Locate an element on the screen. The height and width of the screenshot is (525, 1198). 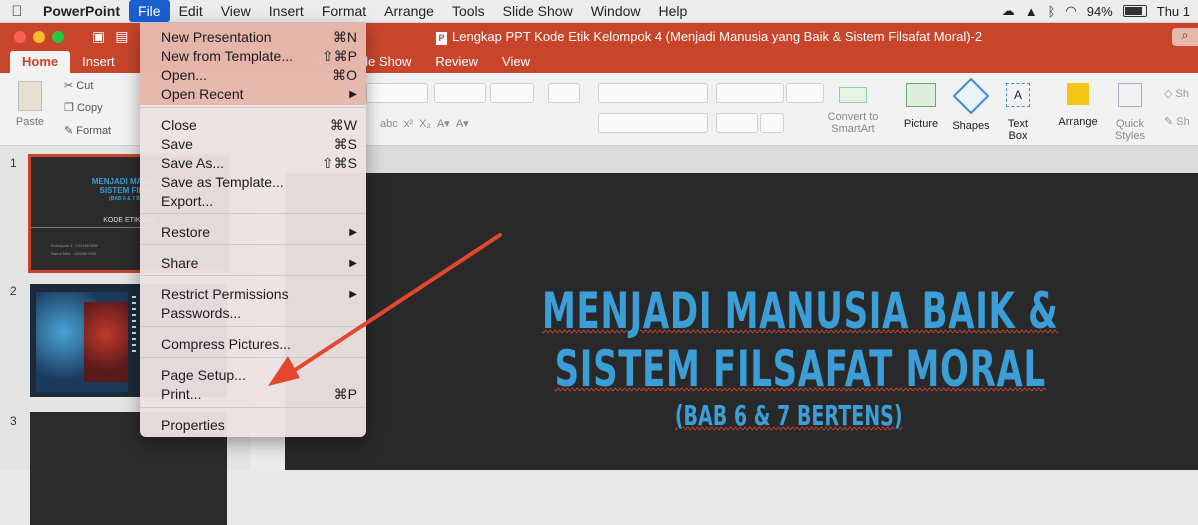
arrow-head-icon is located at coordinates (284, 371).